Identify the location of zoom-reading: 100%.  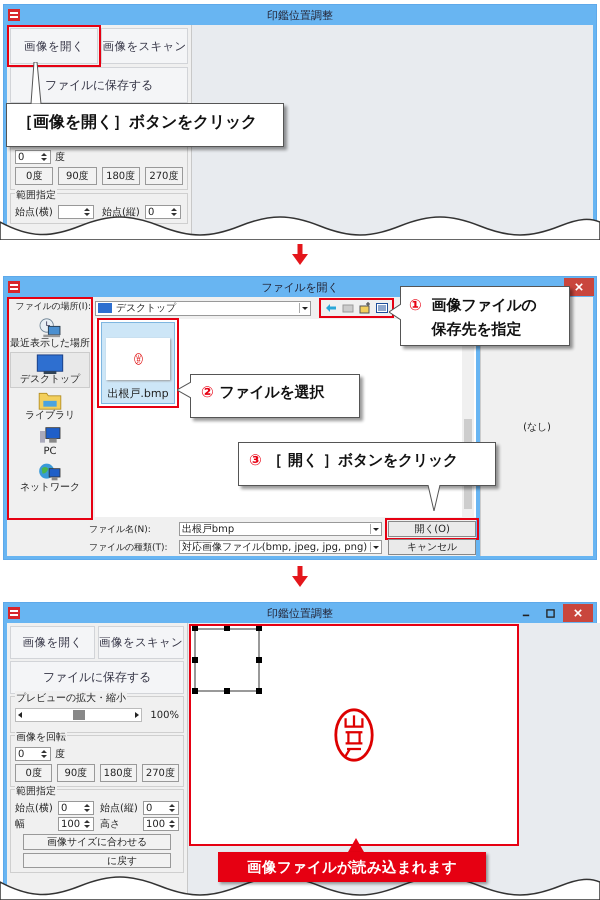
(164, 715).